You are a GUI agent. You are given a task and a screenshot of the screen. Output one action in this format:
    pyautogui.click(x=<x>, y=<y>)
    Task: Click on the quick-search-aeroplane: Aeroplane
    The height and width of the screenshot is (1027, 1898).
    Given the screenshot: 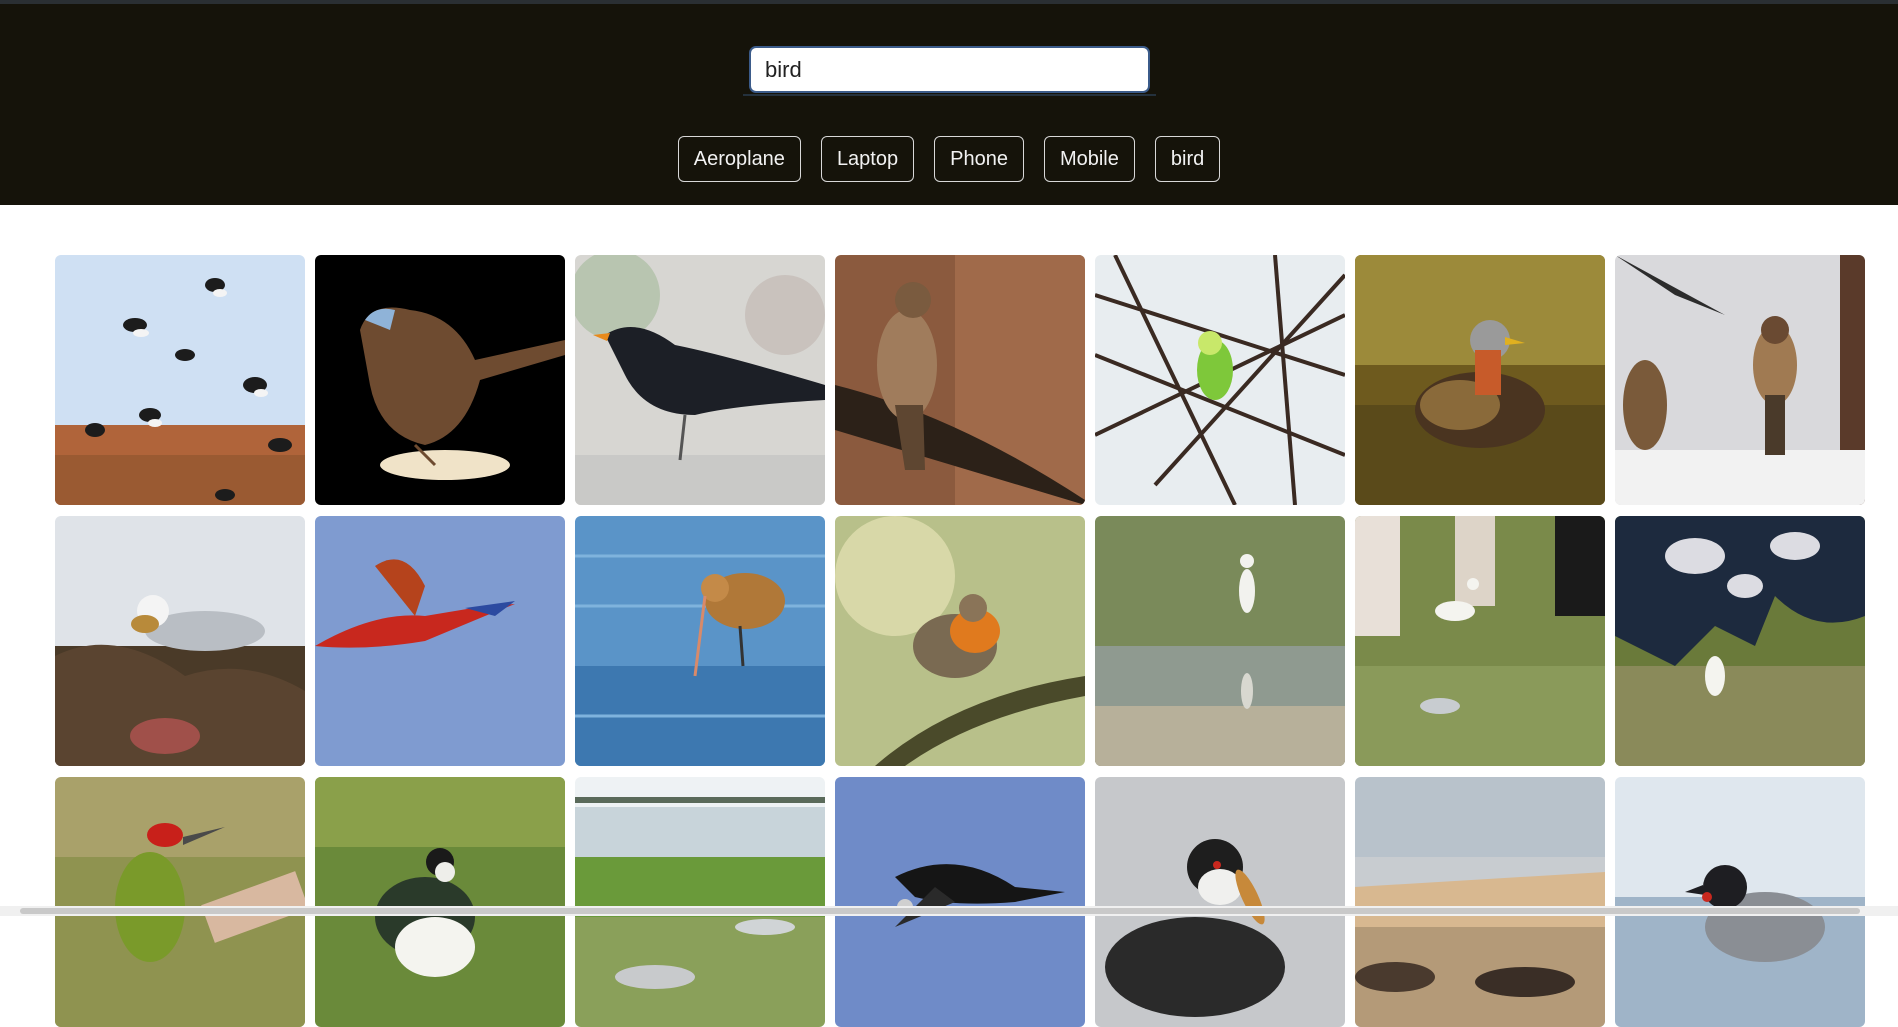 What is the action you would take?
    pyautogui.click(x=739, y=159)
    